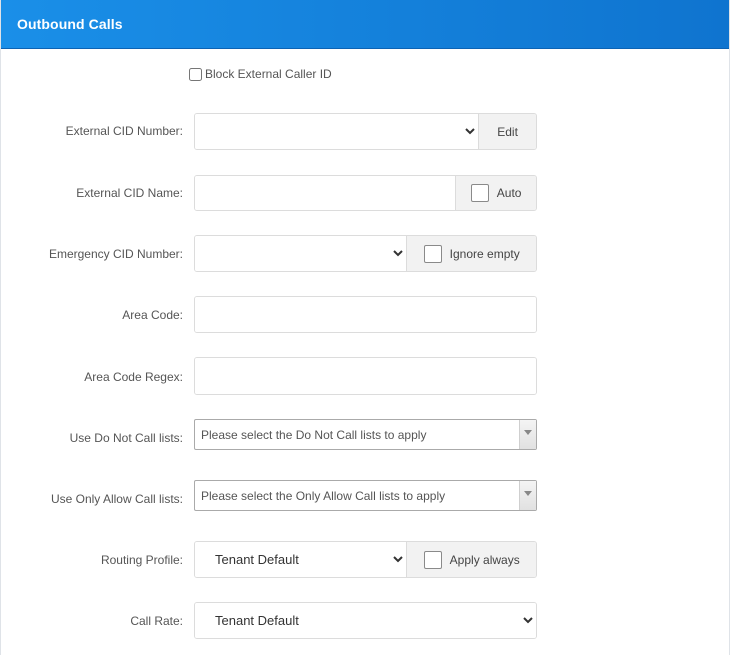 The image size is (730, 655). I want to click on edit-button-label: Edit, so click(507, 131).